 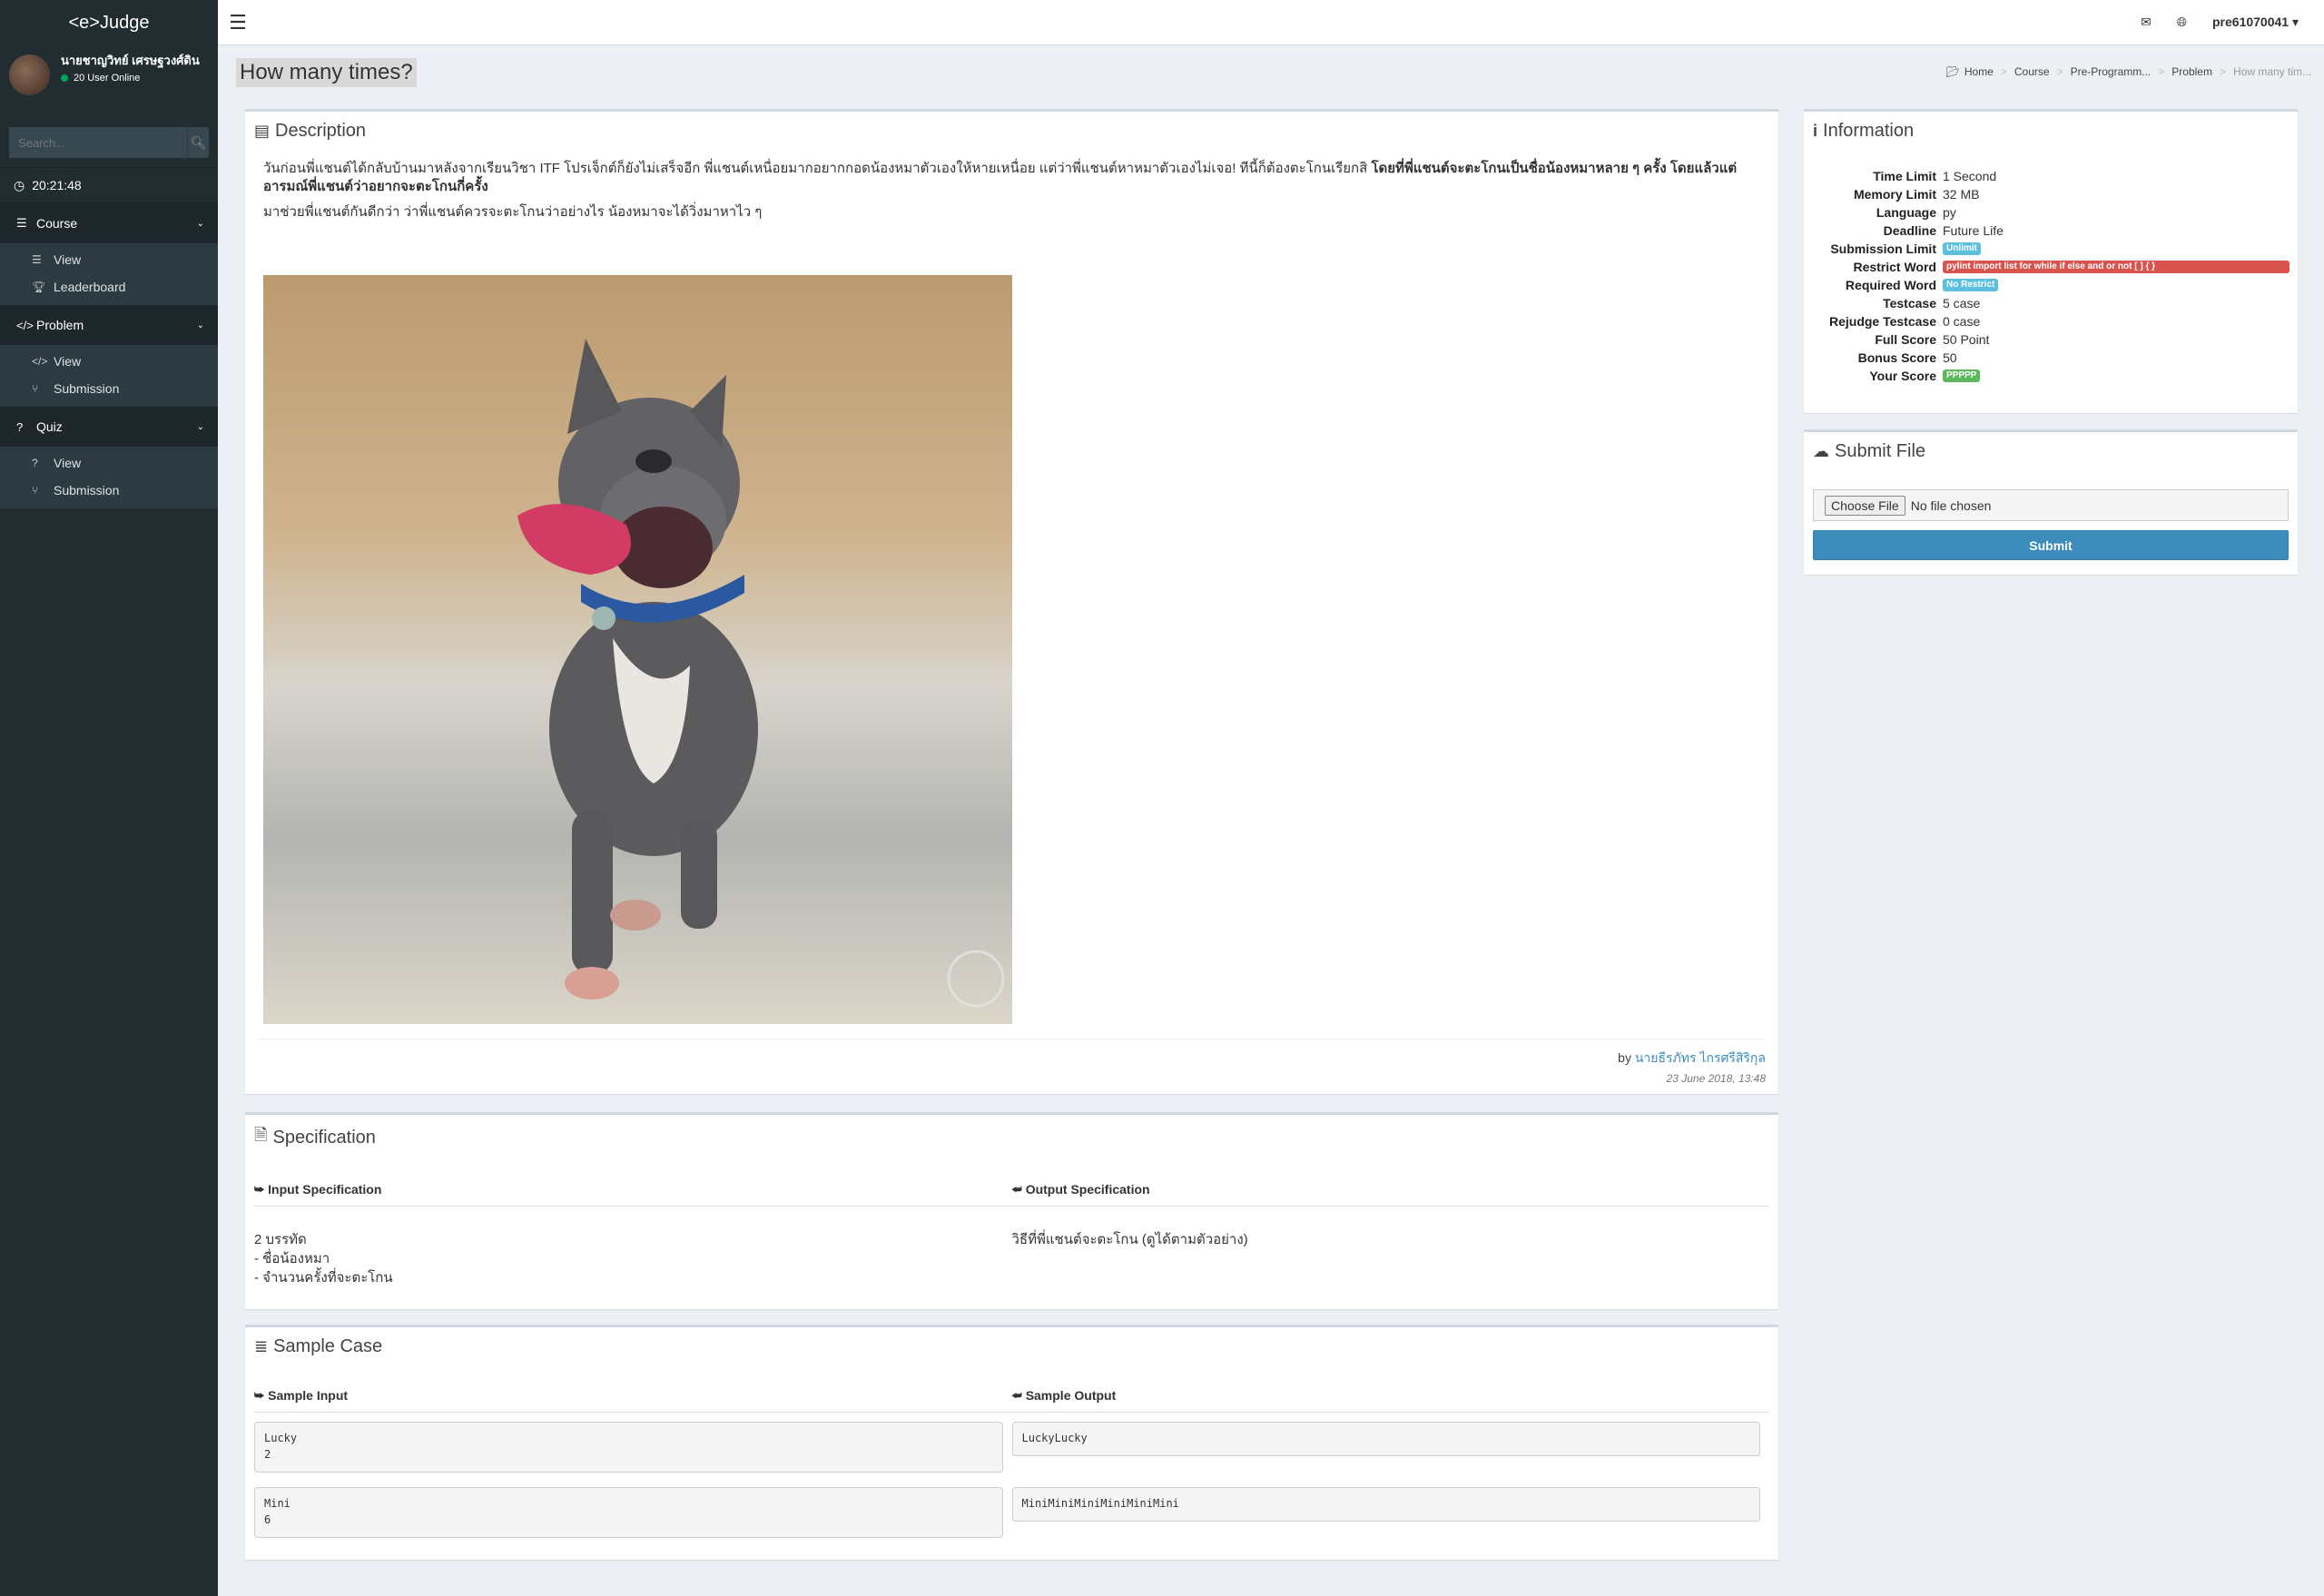 What do you see at coordinates (1905, 339) in the screenshot?
I see `info-key: Full Score` at bounding box center [1905, 339].